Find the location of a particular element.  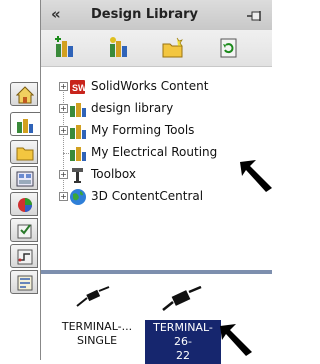

design-library-icon is located at coordinates (25, 126).